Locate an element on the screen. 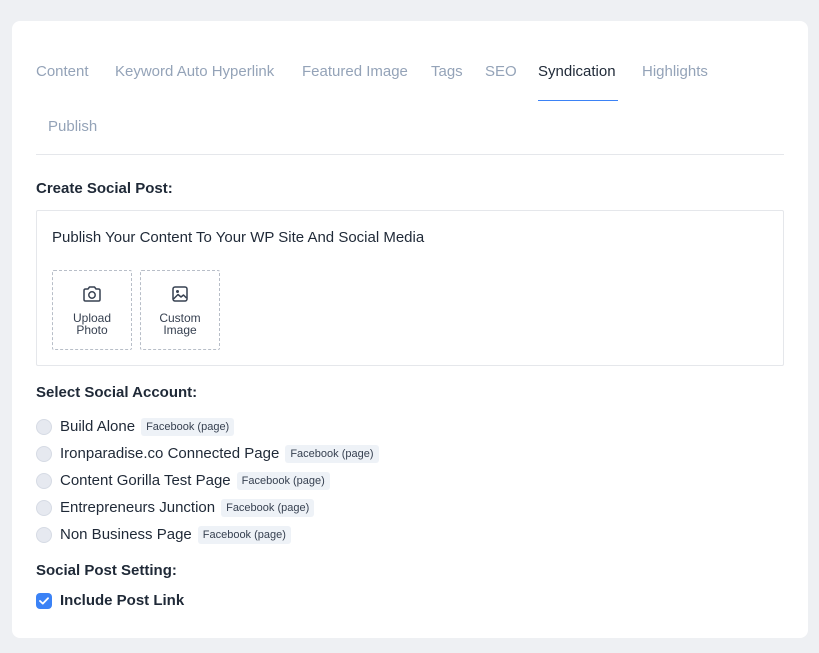  include-post-link-option: Include Post Link is located at coordinates (110, 601).